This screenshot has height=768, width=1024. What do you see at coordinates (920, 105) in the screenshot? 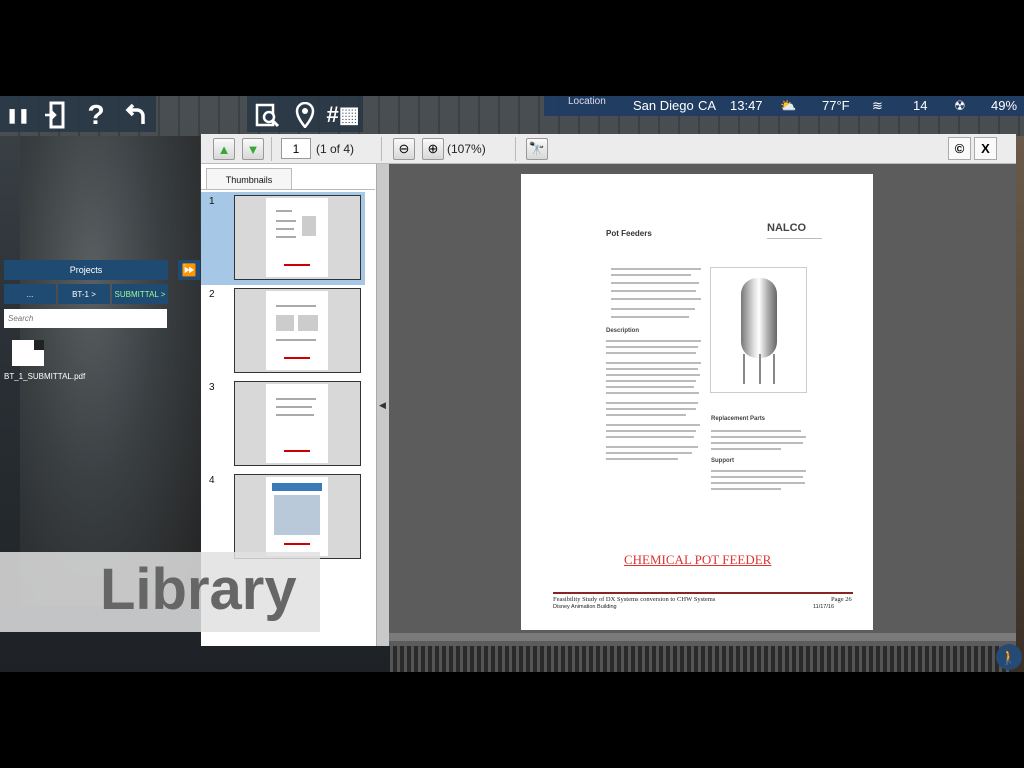
I see `wind-label: 14` at bounding box center [920, 105].